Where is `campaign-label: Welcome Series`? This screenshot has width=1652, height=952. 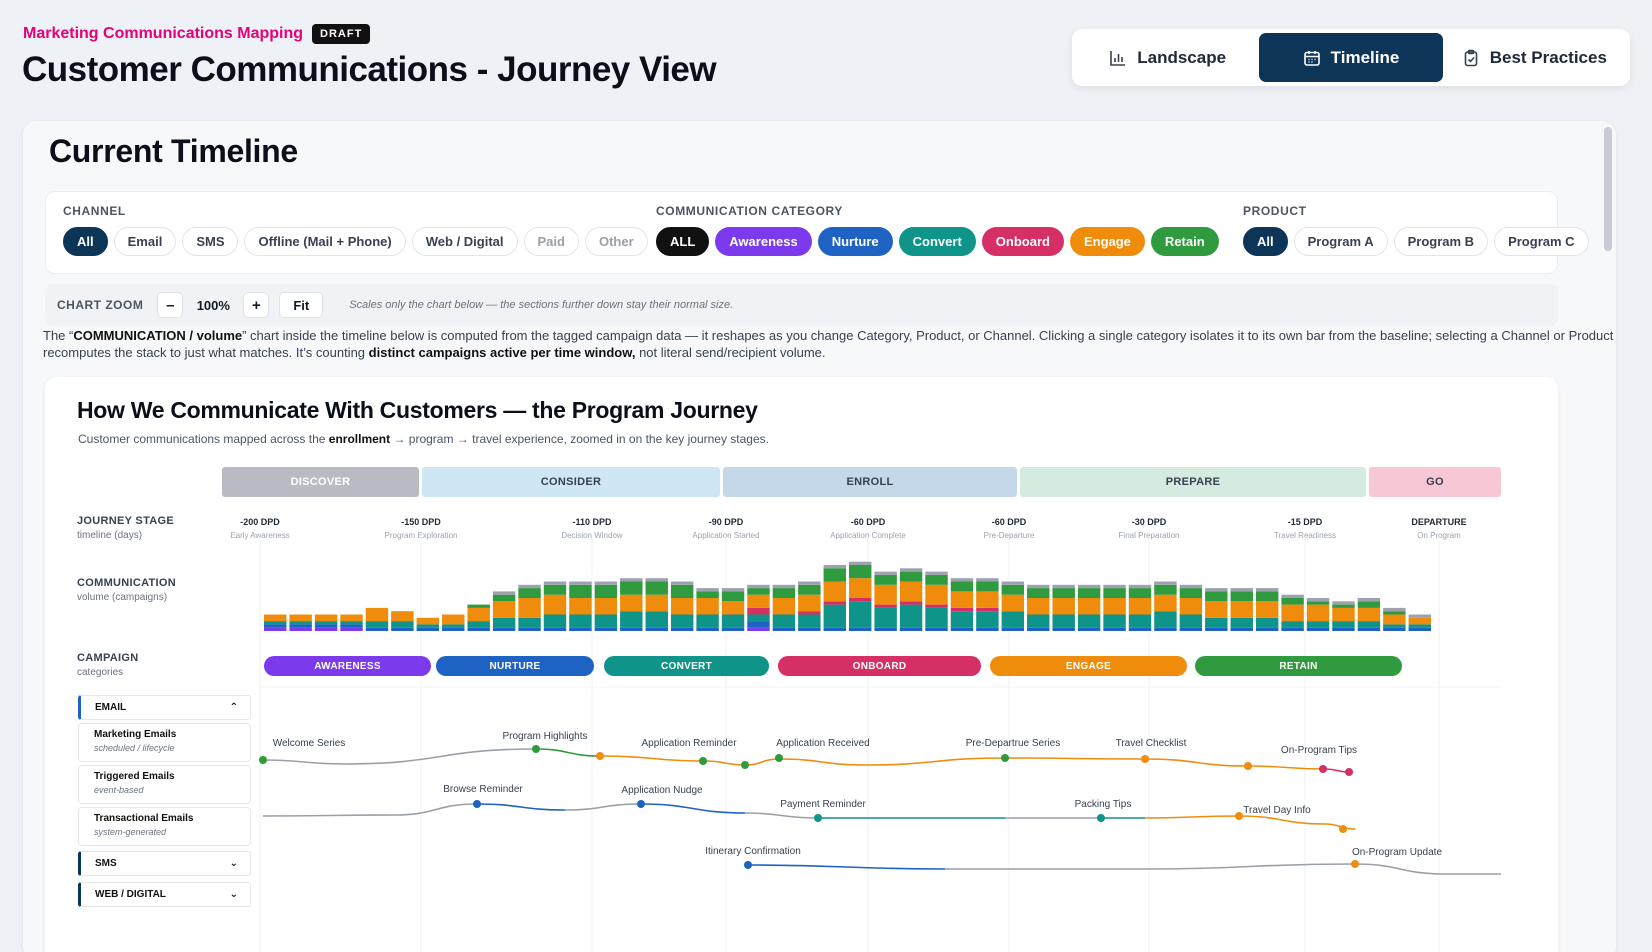
campaign-label: Welcome Series is located at coordinates (309, 743).